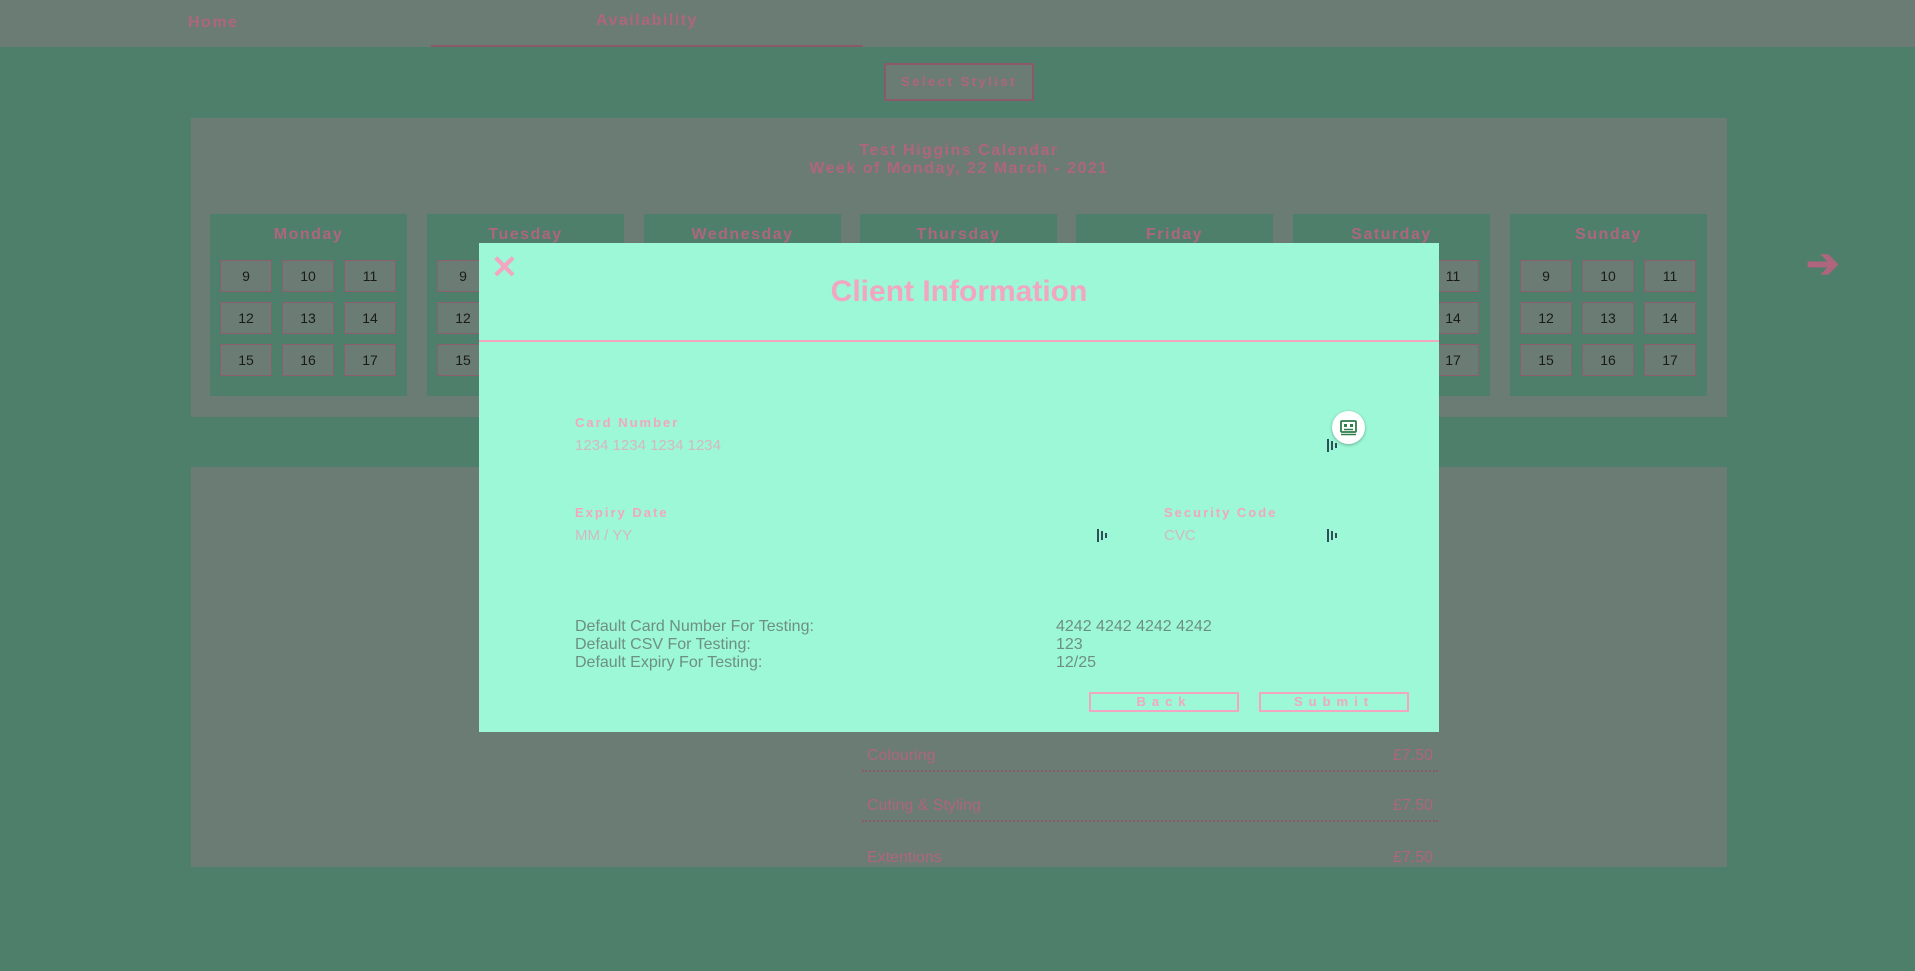 The image size is (1915, 971). What do you see at coordinates (959, 341) in the screenshot?
I see `modal-divider` at bounding box center [959, 341].